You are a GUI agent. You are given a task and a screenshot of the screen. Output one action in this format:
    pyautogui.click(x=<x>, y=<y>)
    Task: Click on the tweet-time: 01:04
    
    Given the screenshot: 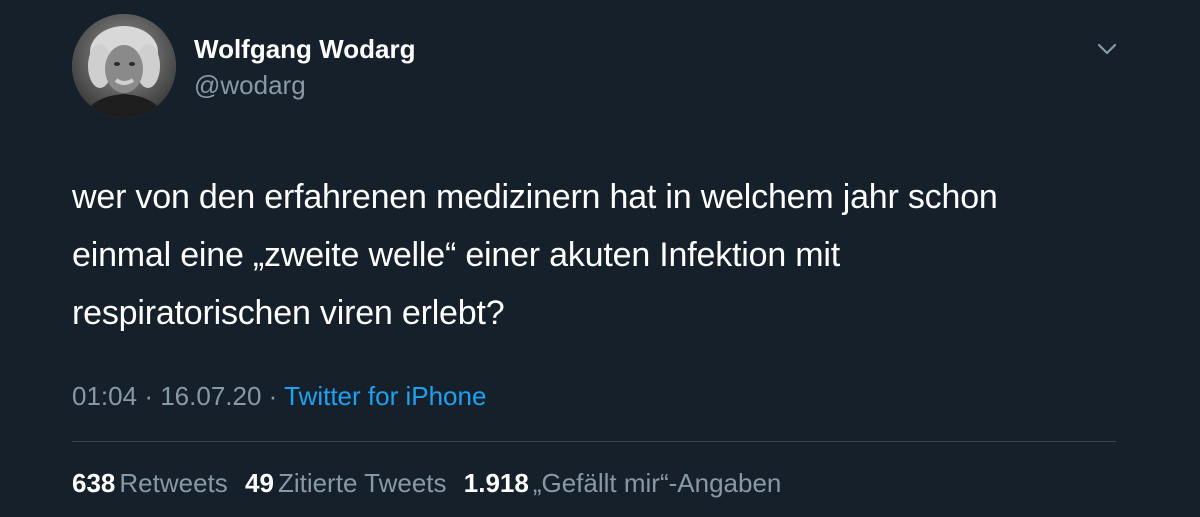 What is the action you would take?
    pyautogui.click(x=104, y=396)
    